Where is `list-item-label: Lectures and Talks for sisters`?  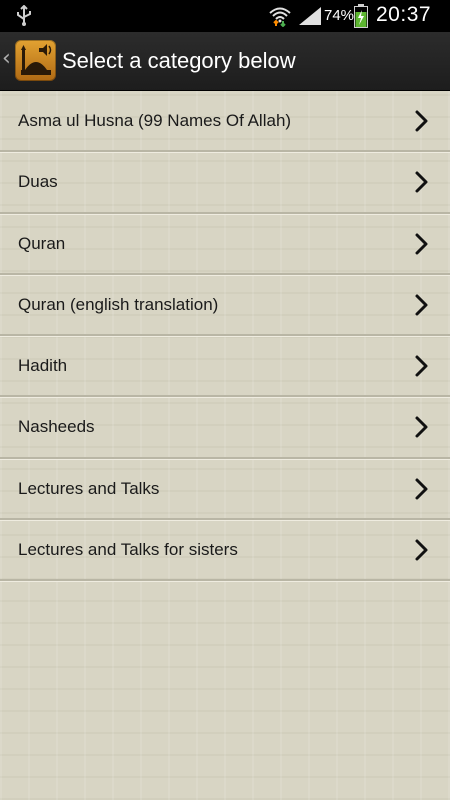 list-item-label: Lectures and Talks for sisters is located at coordinates (128, 550).